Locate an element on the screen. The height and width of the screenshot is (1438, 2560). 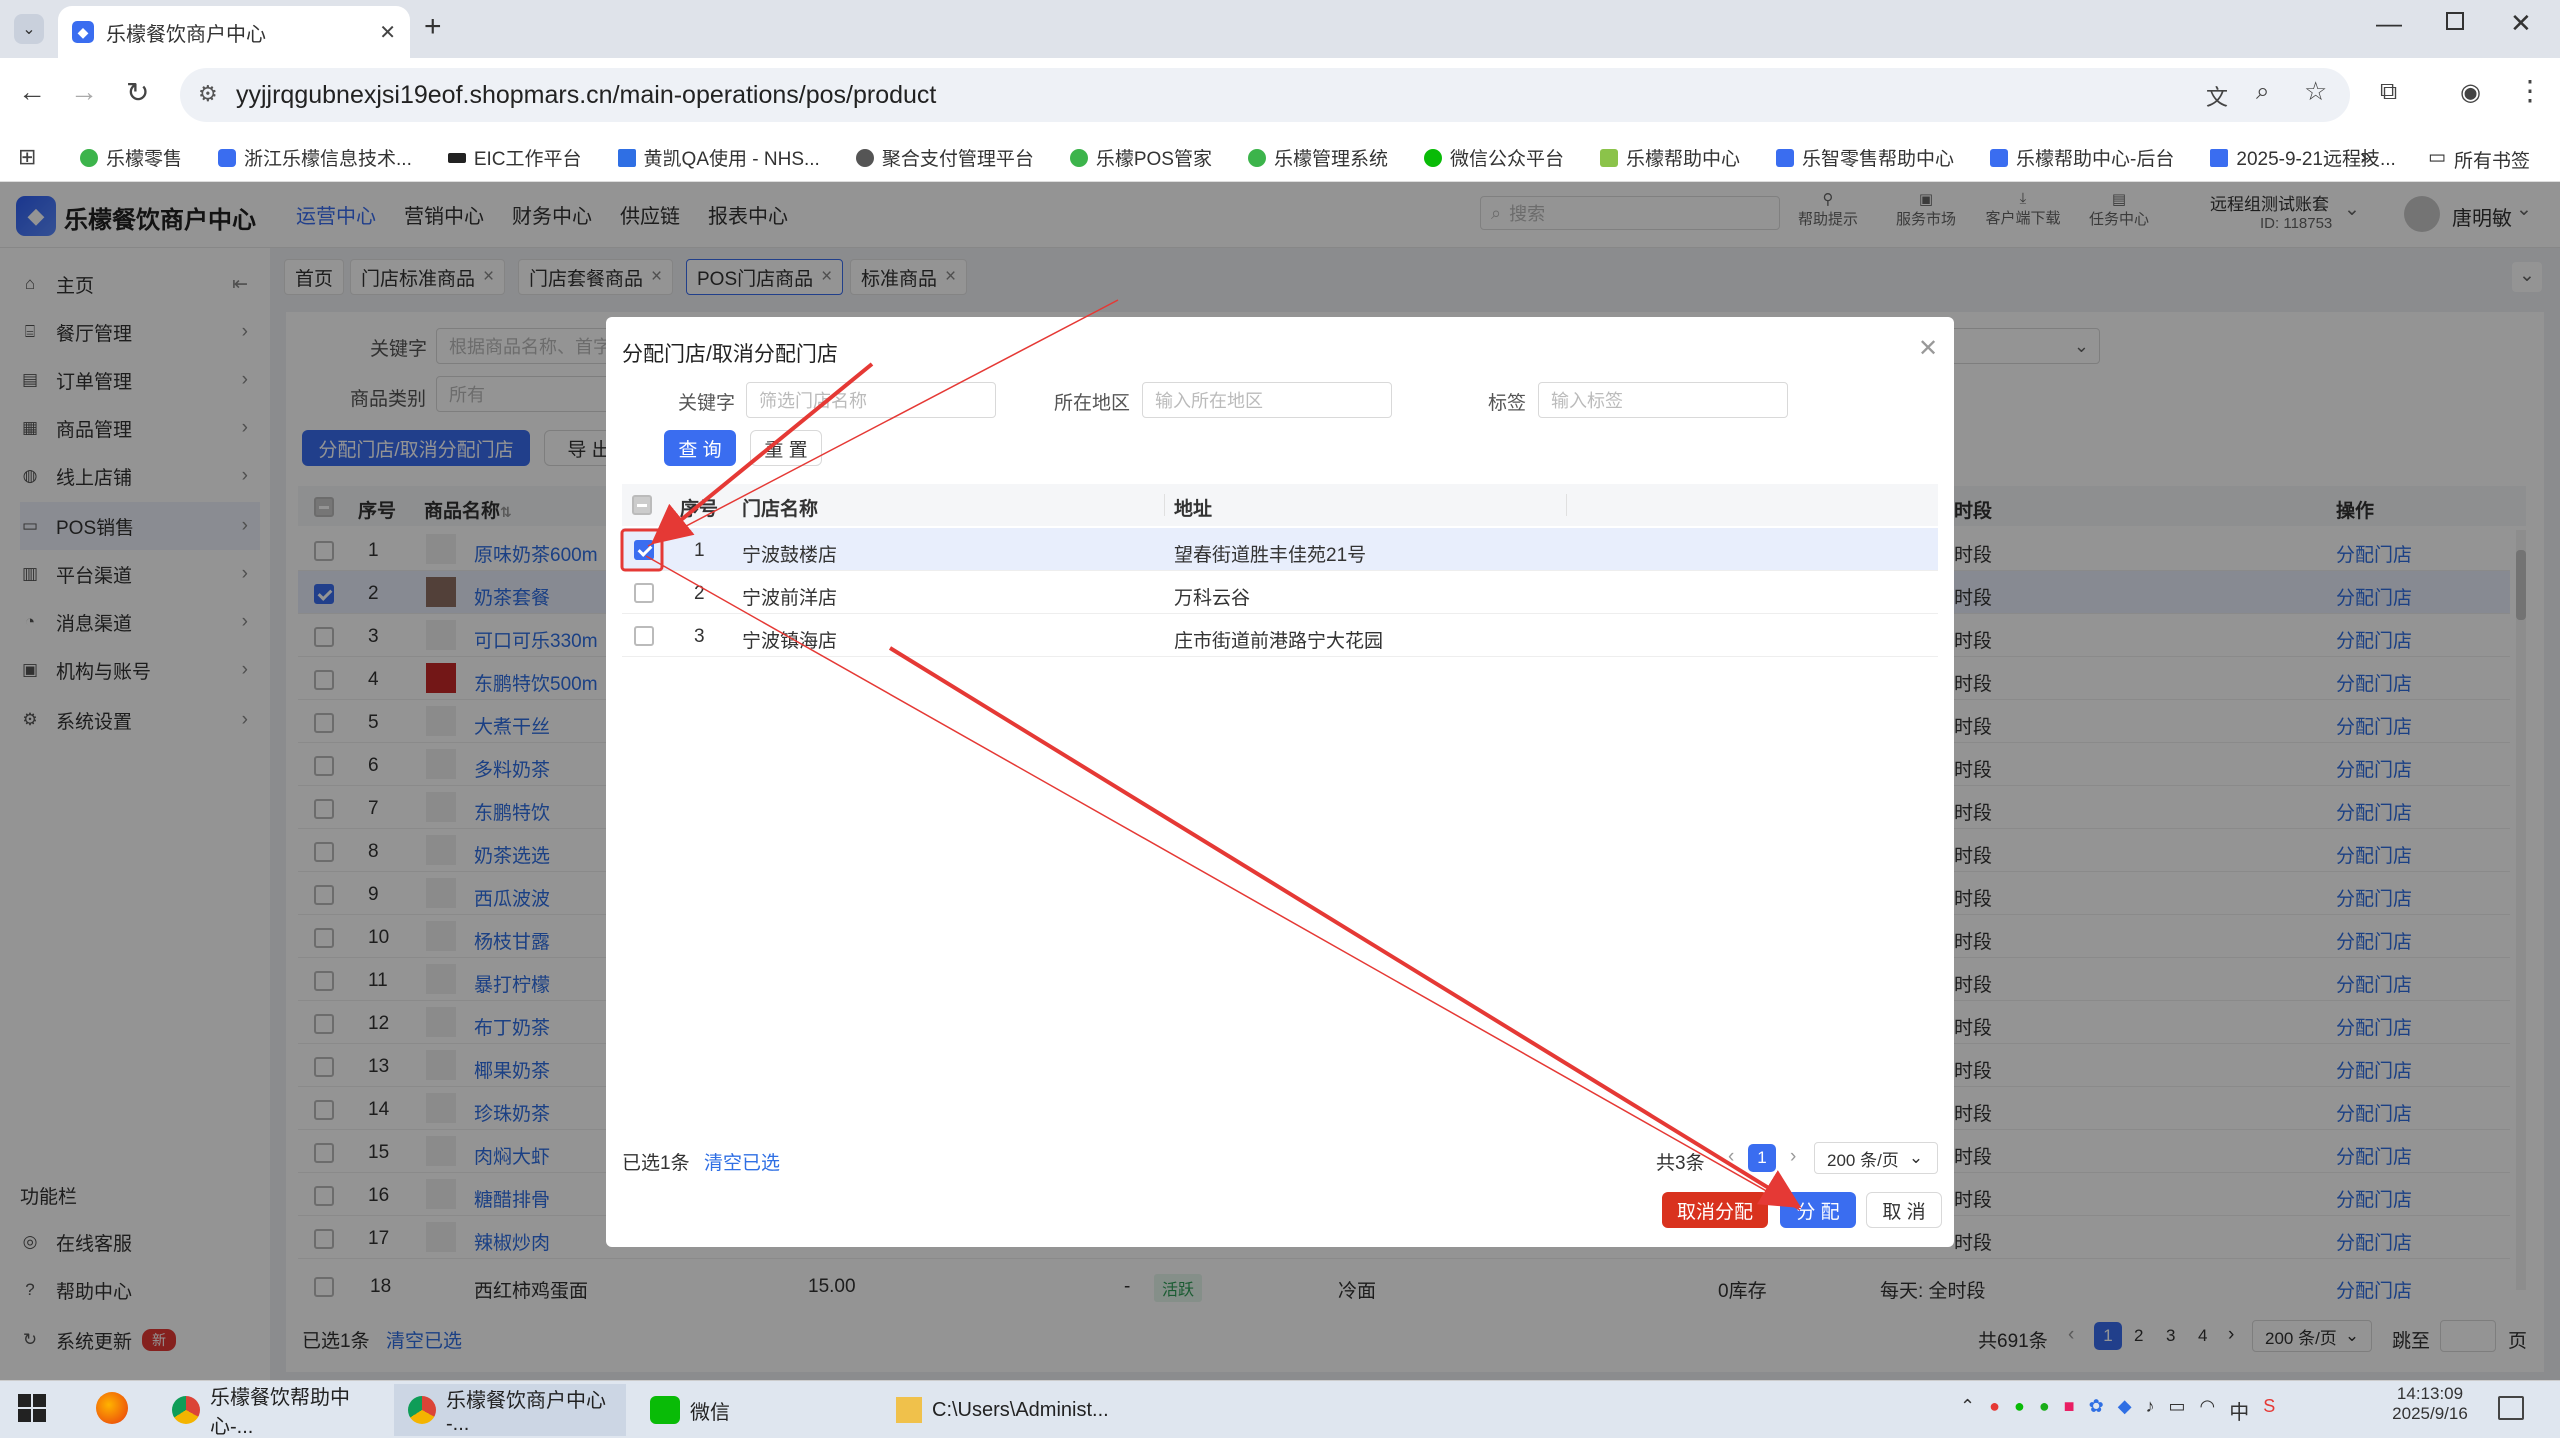
ime-indicator: 中 is located at coordinates (2239, 1410).